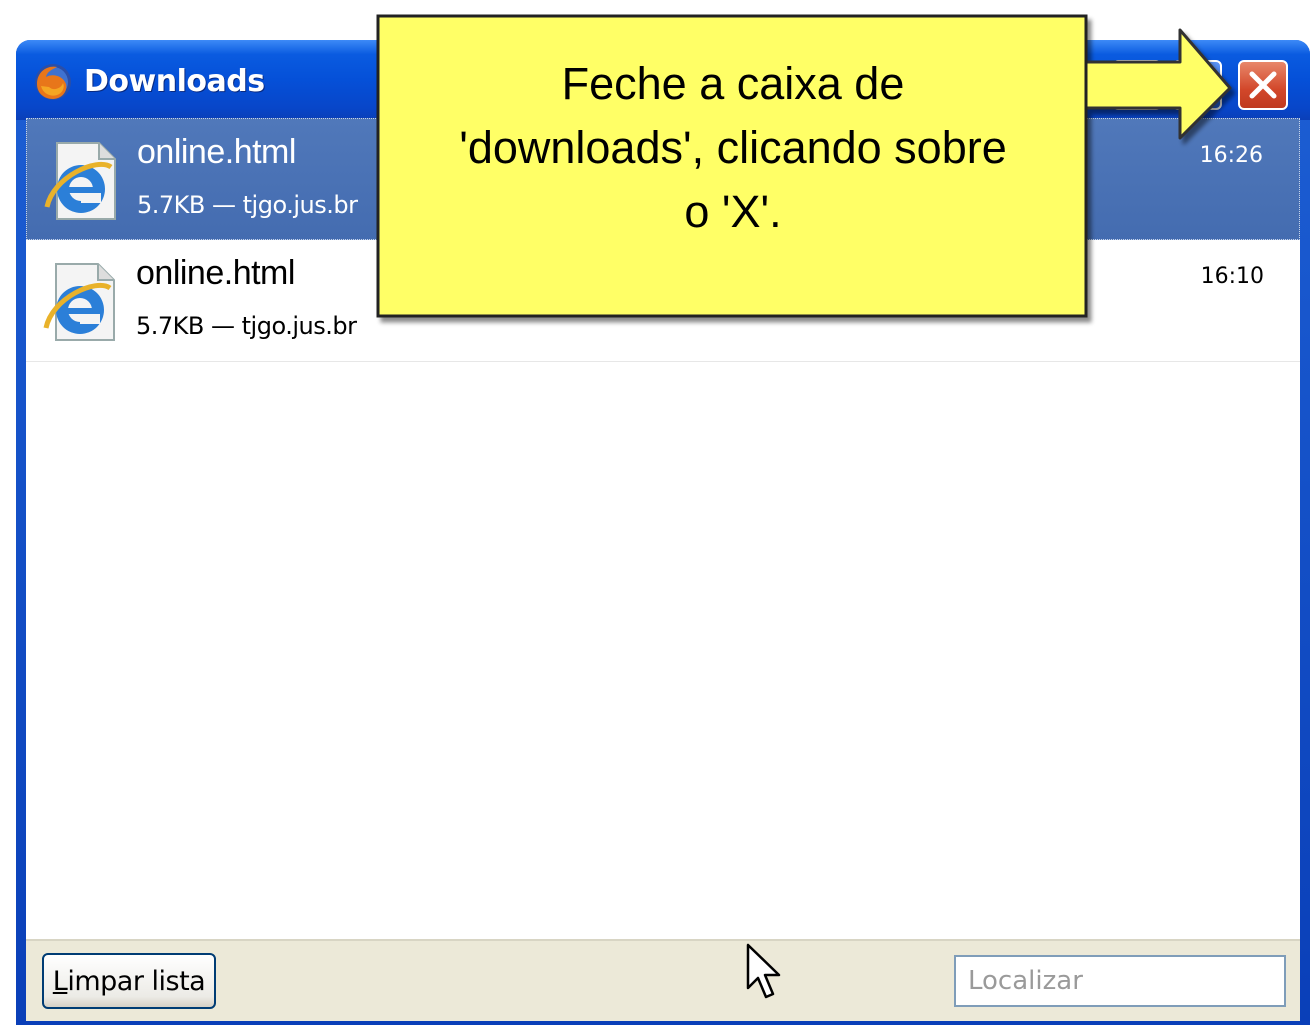 Image resolution: width=1312 pixels, height=1025 pixels. Describe the element at coordinates (1137, 85) in the screenshot. I see `minimize-button` at that location.